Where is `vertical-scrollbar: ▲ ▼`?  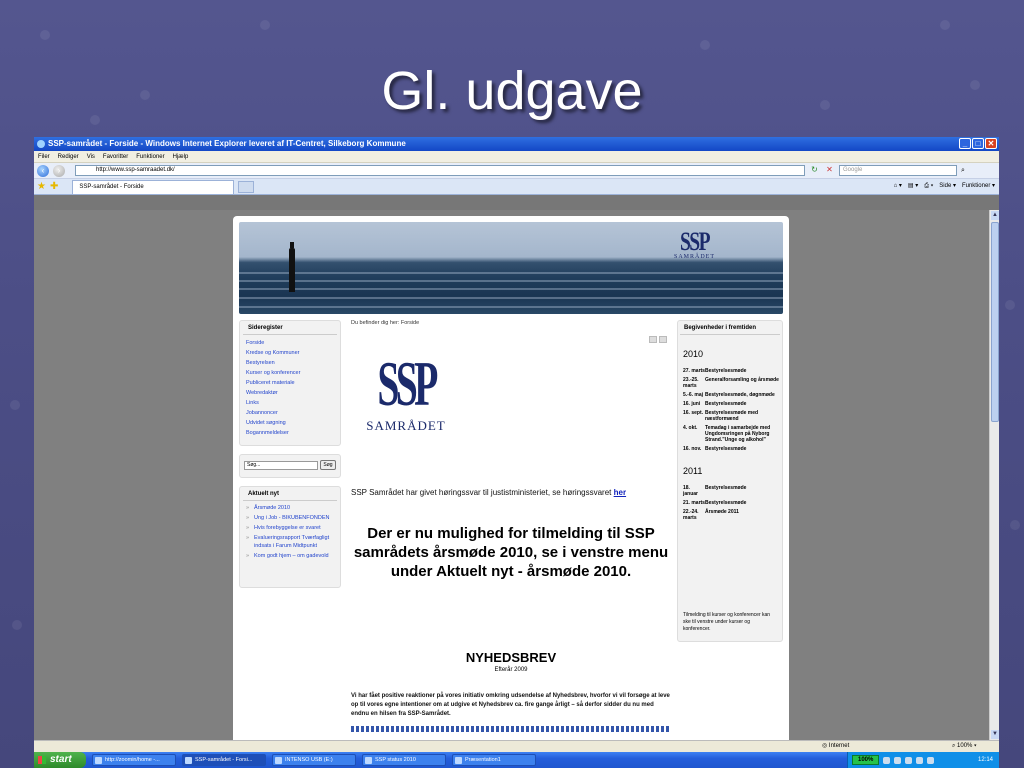
vertical-scrollbar: ▲ ▼ is located at coordinates (994, 475).